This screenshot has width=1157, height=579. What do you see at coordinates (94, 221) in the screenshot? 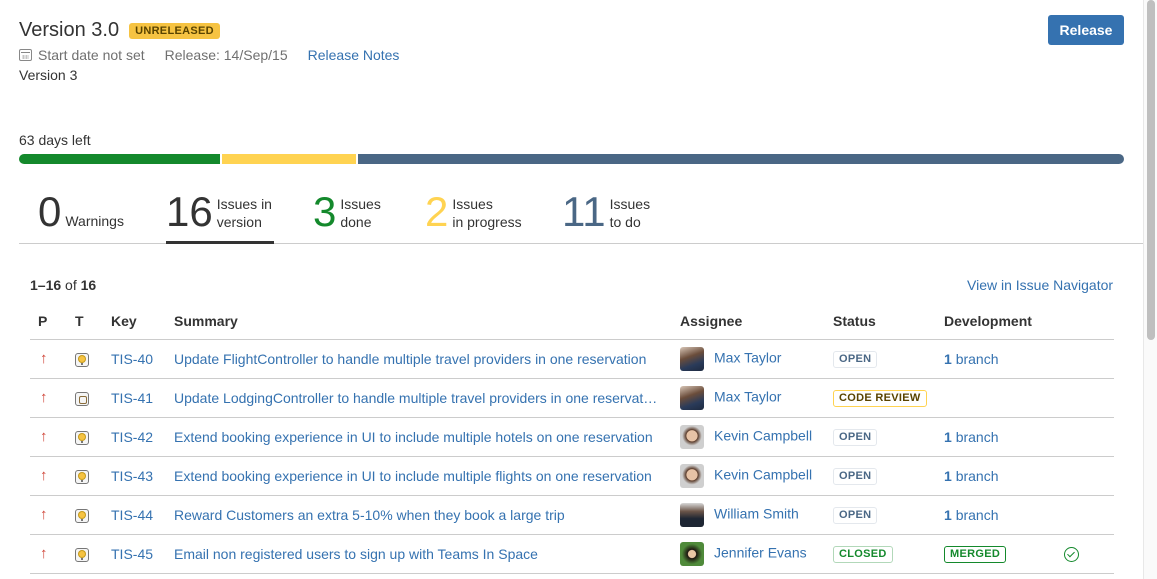
I see `warnings-label: Warnings` at bounding box center [94, 221].